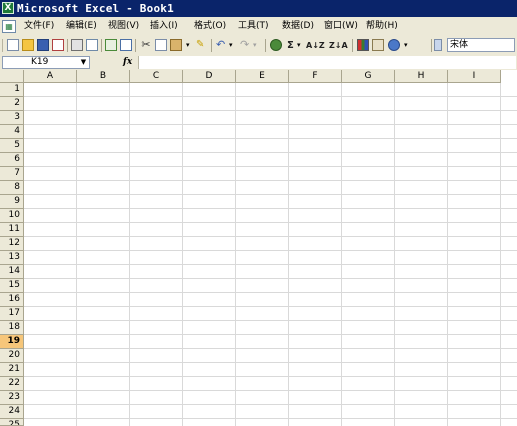  What do you see at coordinates (12, 258) in the screenshot?
I see `row-header: 13` at bounding box center [12, 258].